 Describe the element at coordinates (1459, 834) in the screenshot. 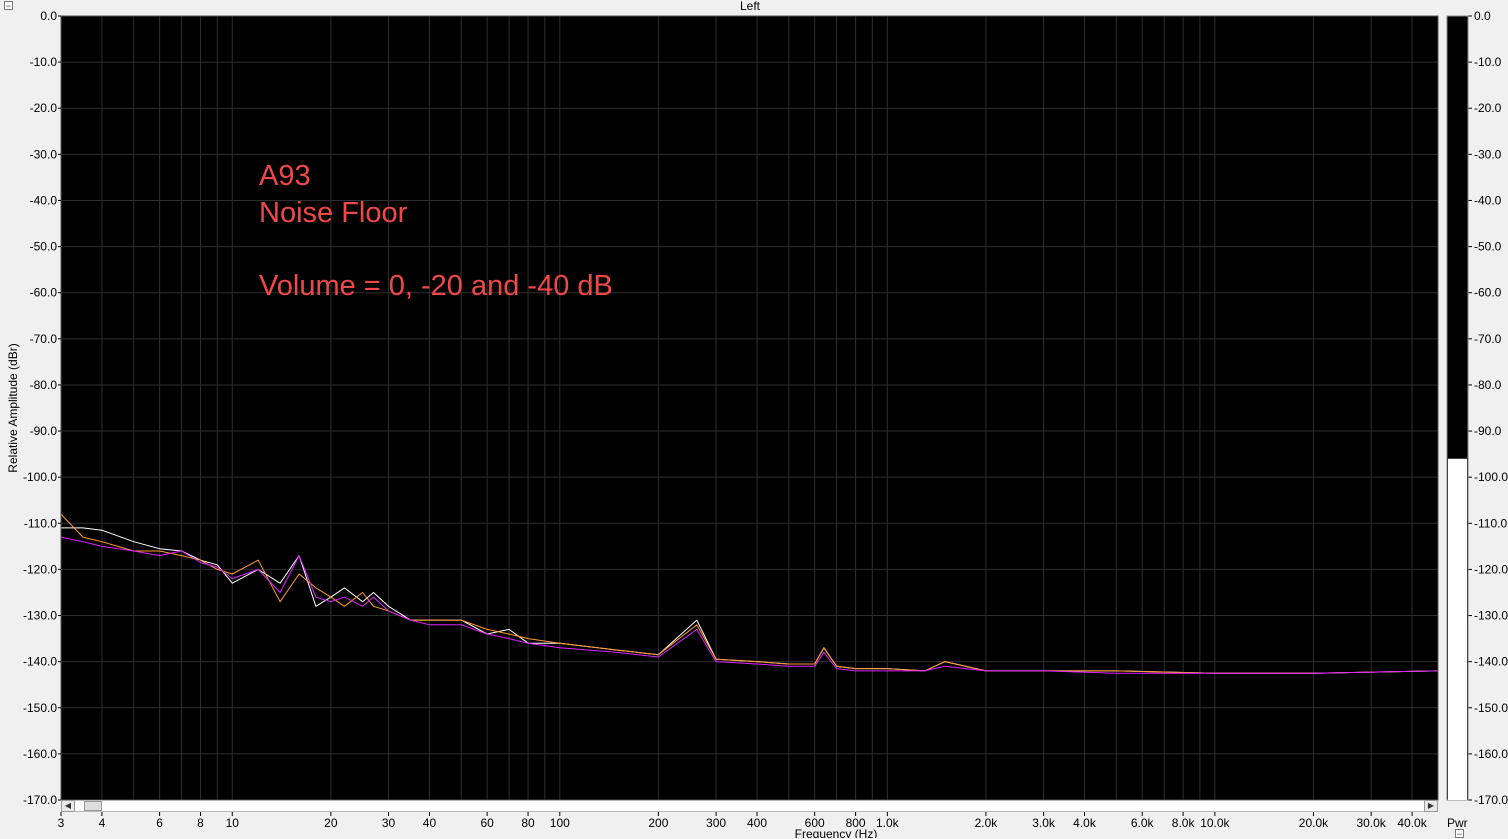

I see `collapse-bottom-button: −` at that location.